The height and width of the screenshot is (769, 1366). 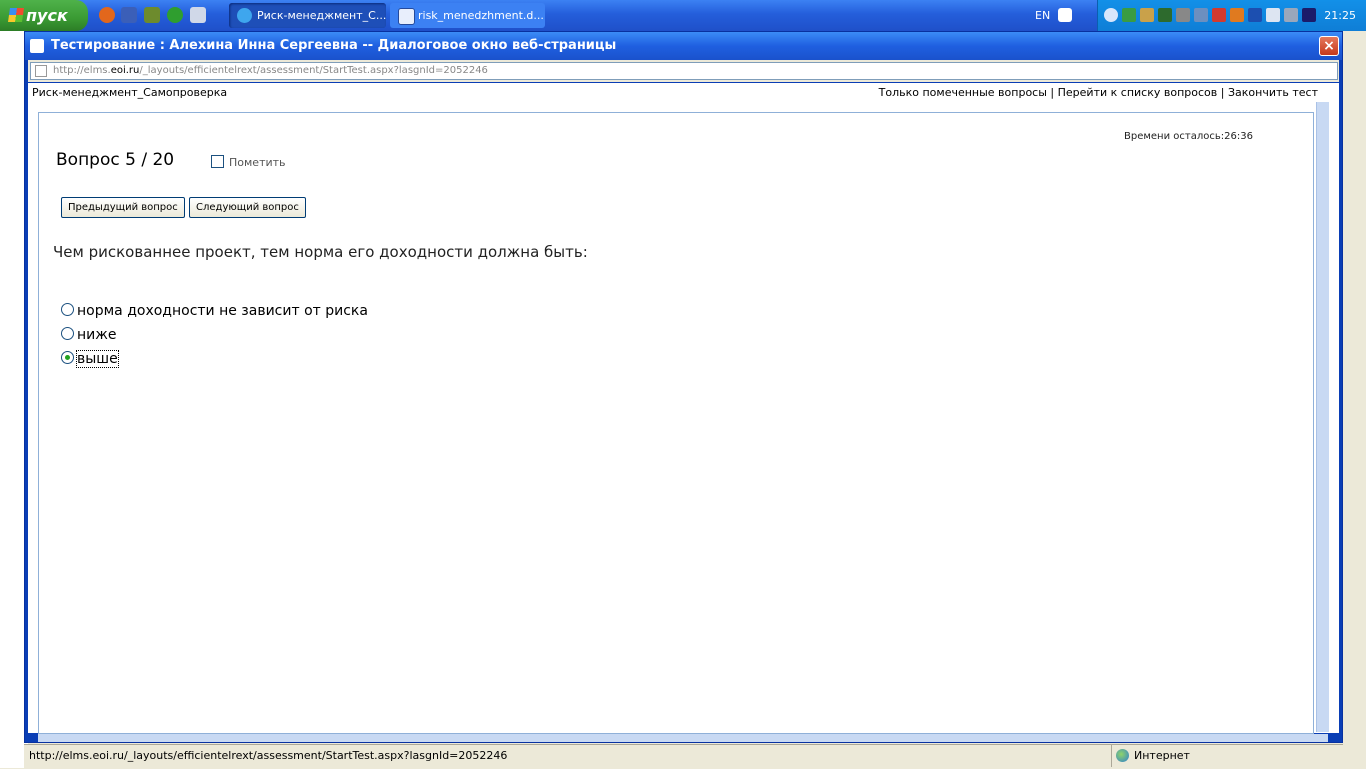 I want to click on language-indicator: EN, so click(x=1042, y=15).